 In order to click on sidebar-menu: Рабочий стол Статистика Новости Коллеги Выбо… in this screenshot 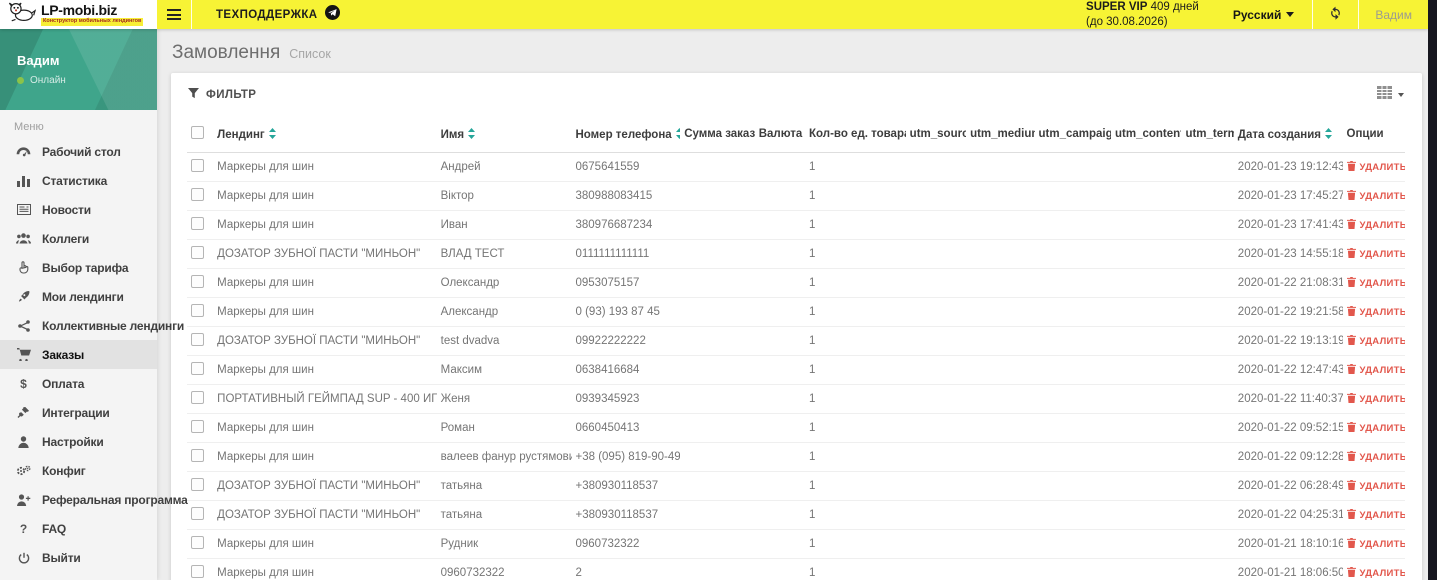, I will do `click(94, 354)`.